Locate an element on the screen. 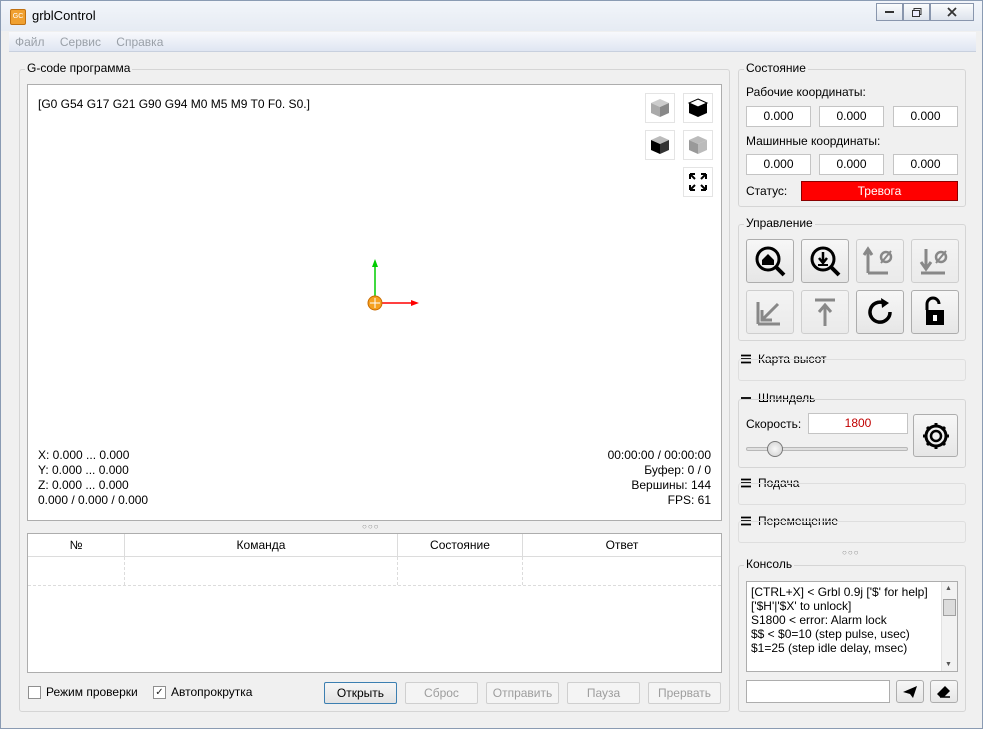  minimize-button is located at coordinates (889, 12).